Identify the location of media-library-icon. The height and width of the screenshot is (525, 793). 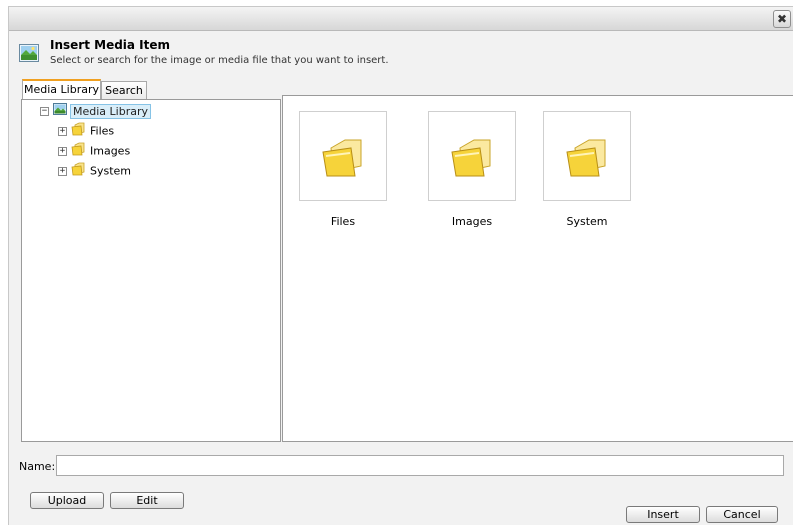
(60, 111).